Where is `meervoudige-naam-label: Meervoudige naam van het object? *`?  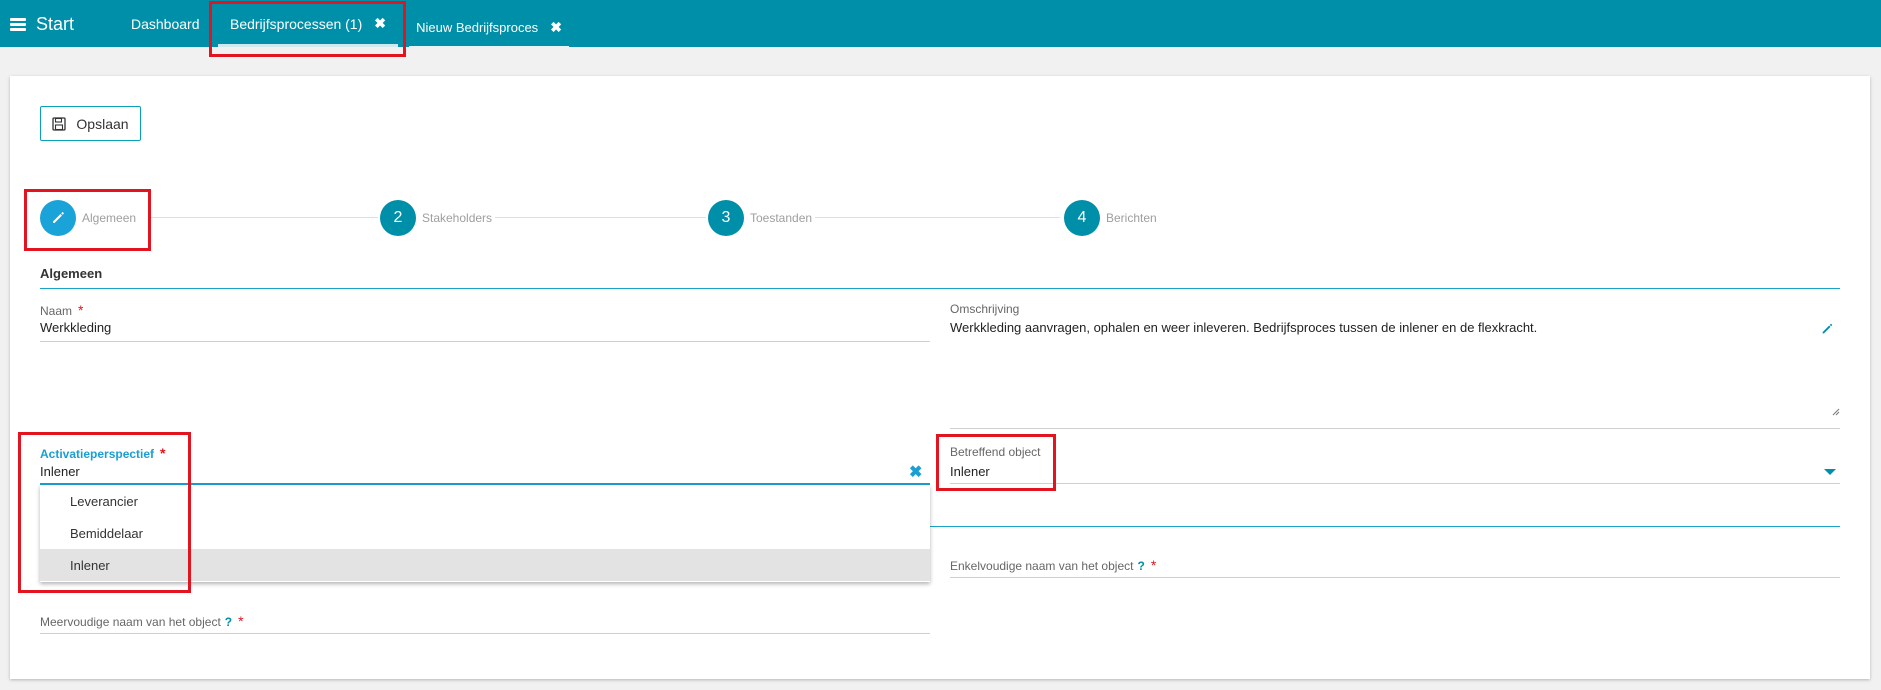 meervoudige-naam-label: Meervoudige naam van het object? * is located at coordinates (142, 621).